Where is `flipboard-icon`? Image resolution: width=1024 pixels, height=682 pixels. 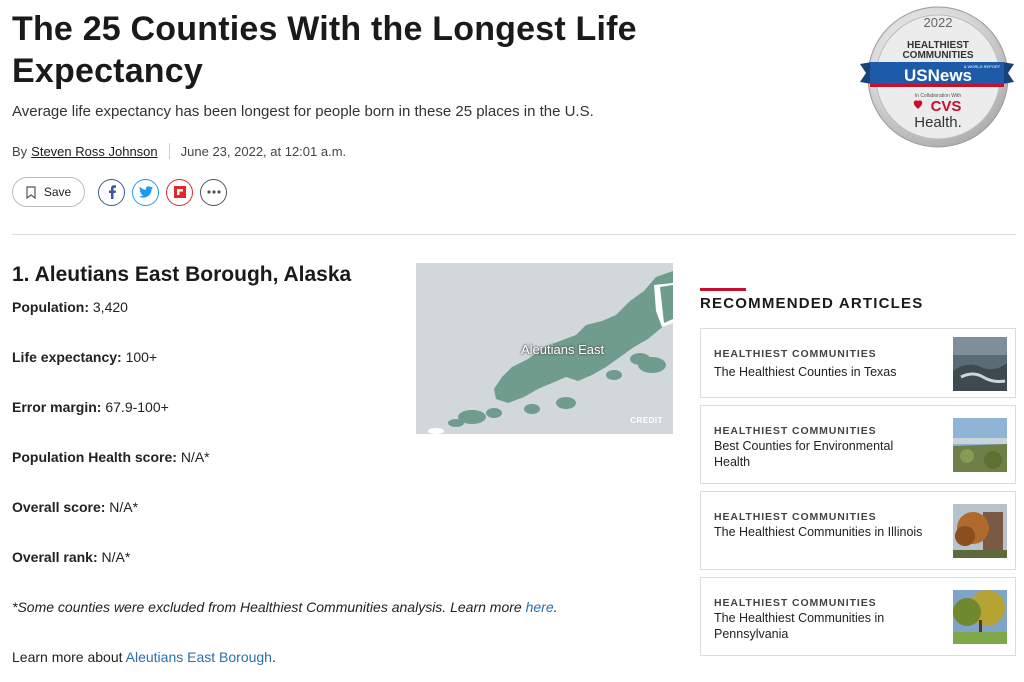
flipboard-icon is located at coordinates (179, 192).